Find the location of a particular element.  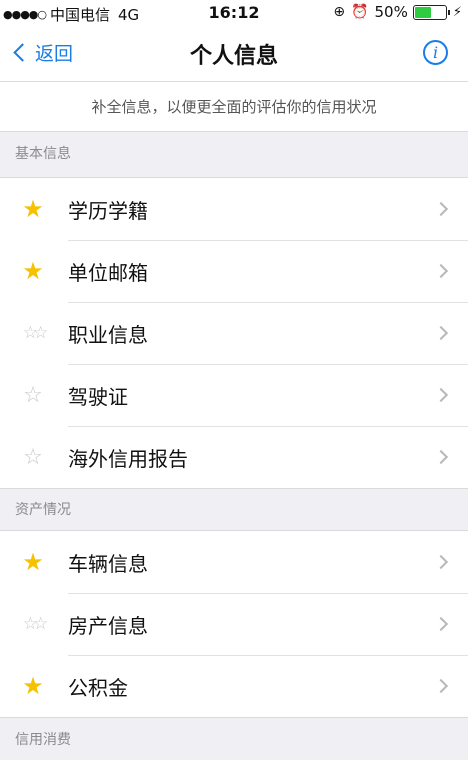

list-item-vehicle: ★ 车辆信息 is located at coordinates (234, 562).